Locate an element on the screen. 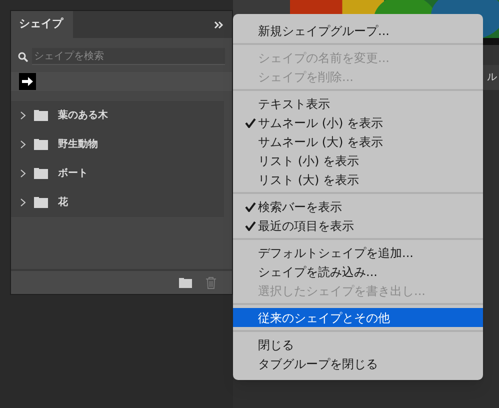 The width and height of the screenshot is (499, 408). menu-item: リスト (大) を表示 is located at coordinates (358, 179).